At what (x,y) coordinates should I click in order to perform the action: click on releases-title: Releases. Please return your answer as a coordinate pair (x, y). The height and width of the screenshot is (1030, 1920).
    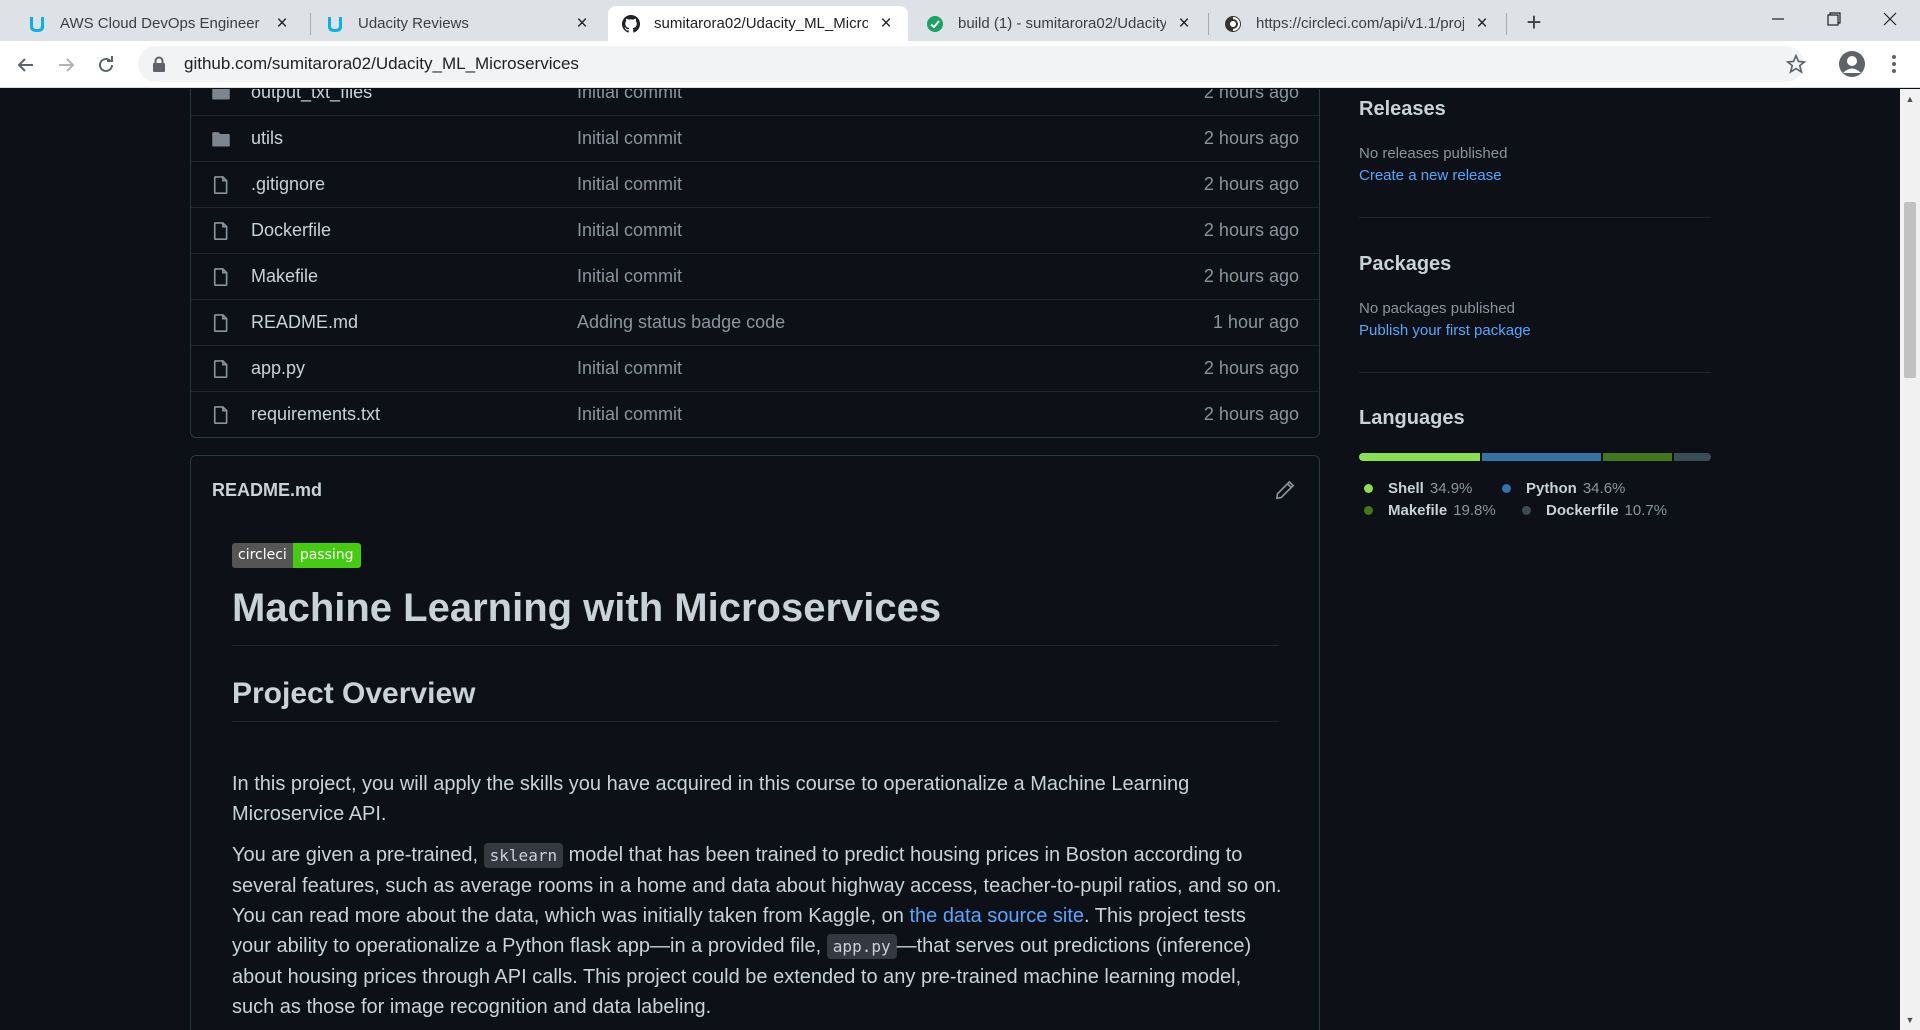
    Looking at the image, I should click on (1535, 109).